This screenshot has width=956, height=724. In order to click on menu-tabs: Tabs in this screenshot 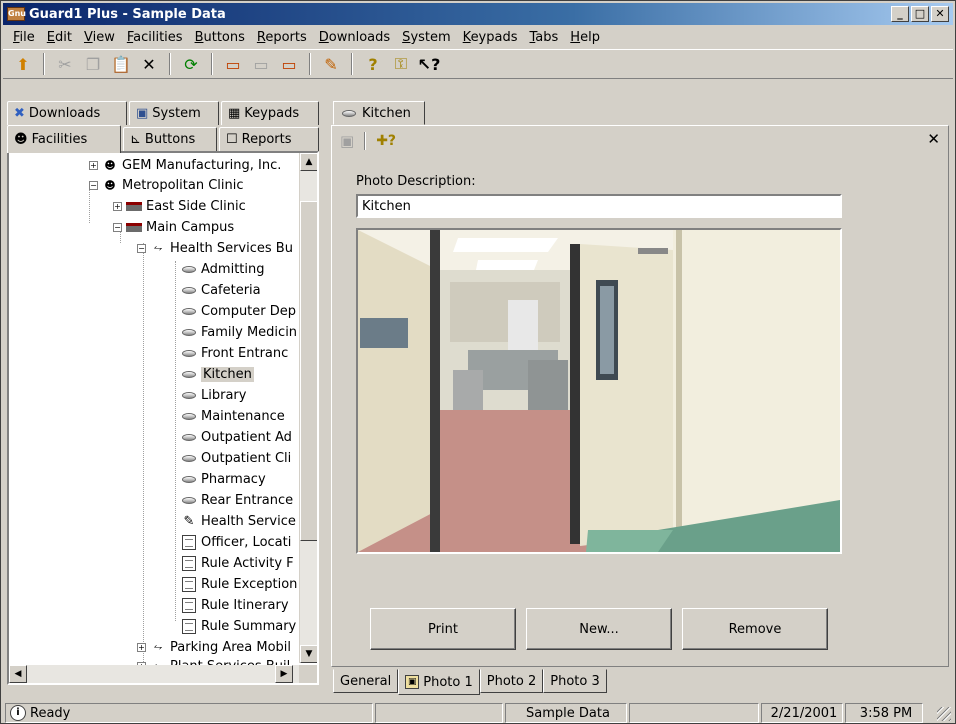, I will do `click(544, 37)`.